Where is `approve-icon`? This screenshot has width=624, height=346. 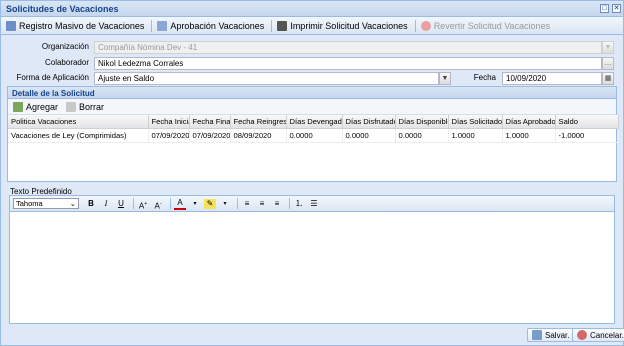
approve-icon is located at coordinates (162, 25).